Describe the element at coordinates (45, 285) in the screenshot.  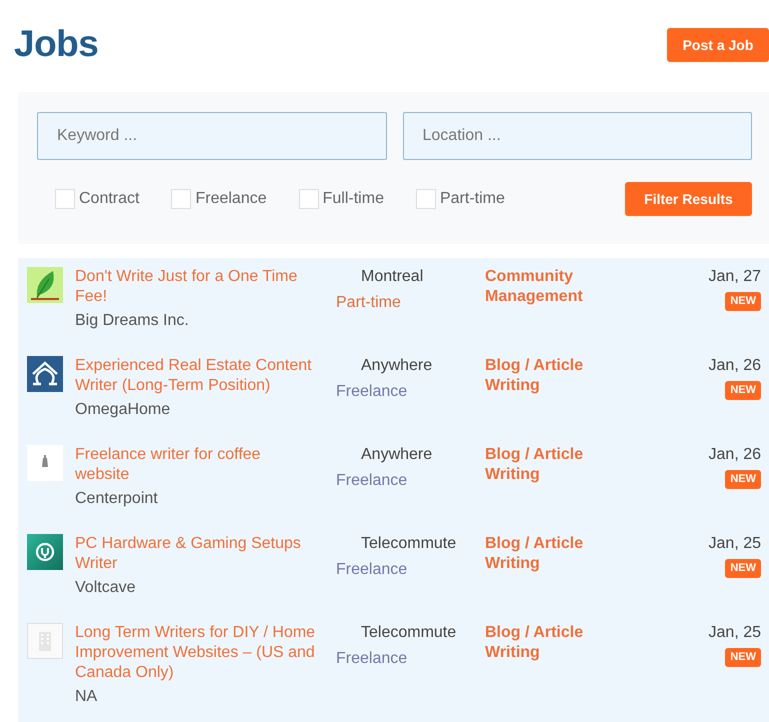
I see `leaf-logo-icon` at that location.